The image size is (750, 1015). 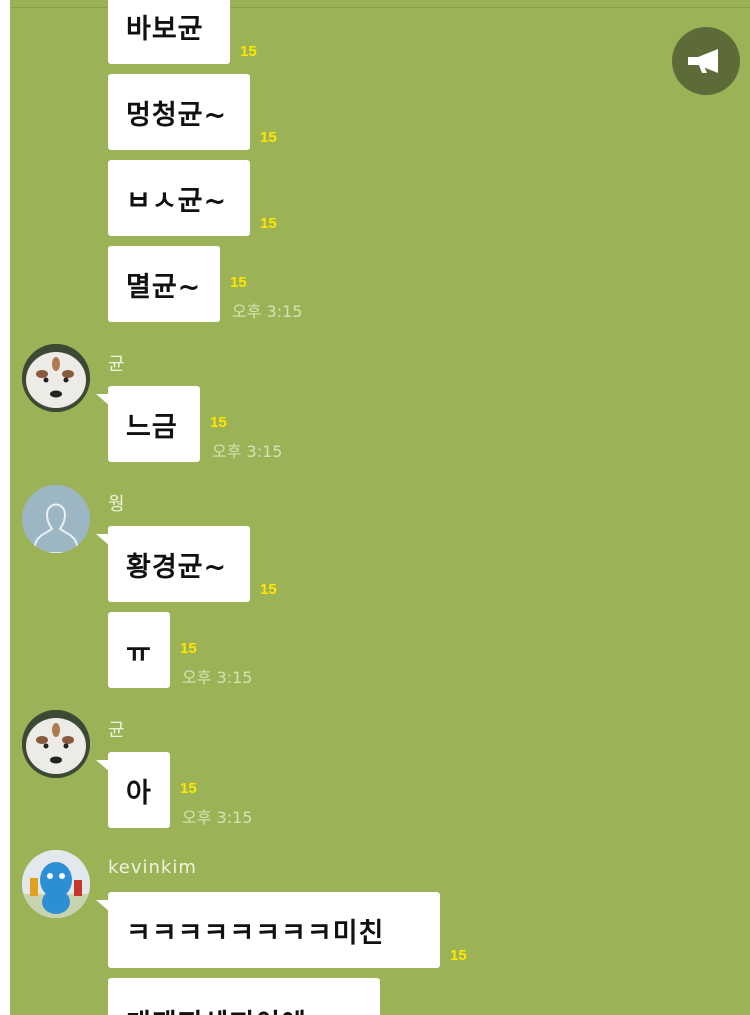 I want to click on message-text: 황경균~, so click(x=177, y=567).